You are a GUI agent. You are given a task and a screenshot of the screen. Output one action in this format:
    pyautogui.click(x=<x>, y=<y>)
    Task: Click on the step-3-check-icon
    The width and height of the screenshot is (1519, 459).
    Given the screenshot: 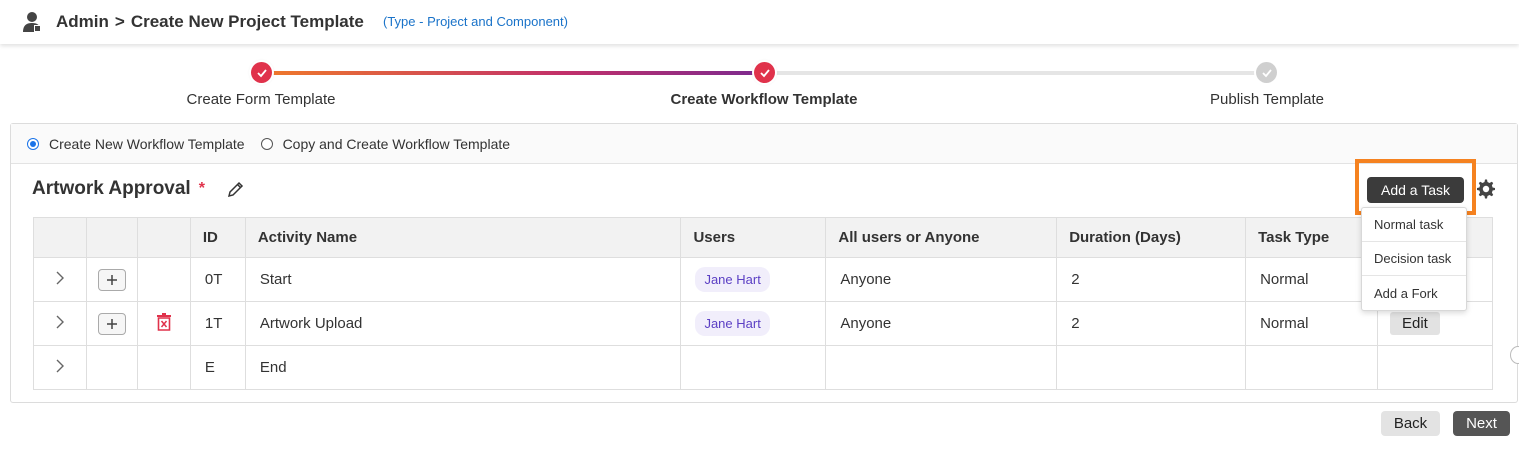 What is the action you would take?
    pyautogui.click(x=1266, y=72)
    